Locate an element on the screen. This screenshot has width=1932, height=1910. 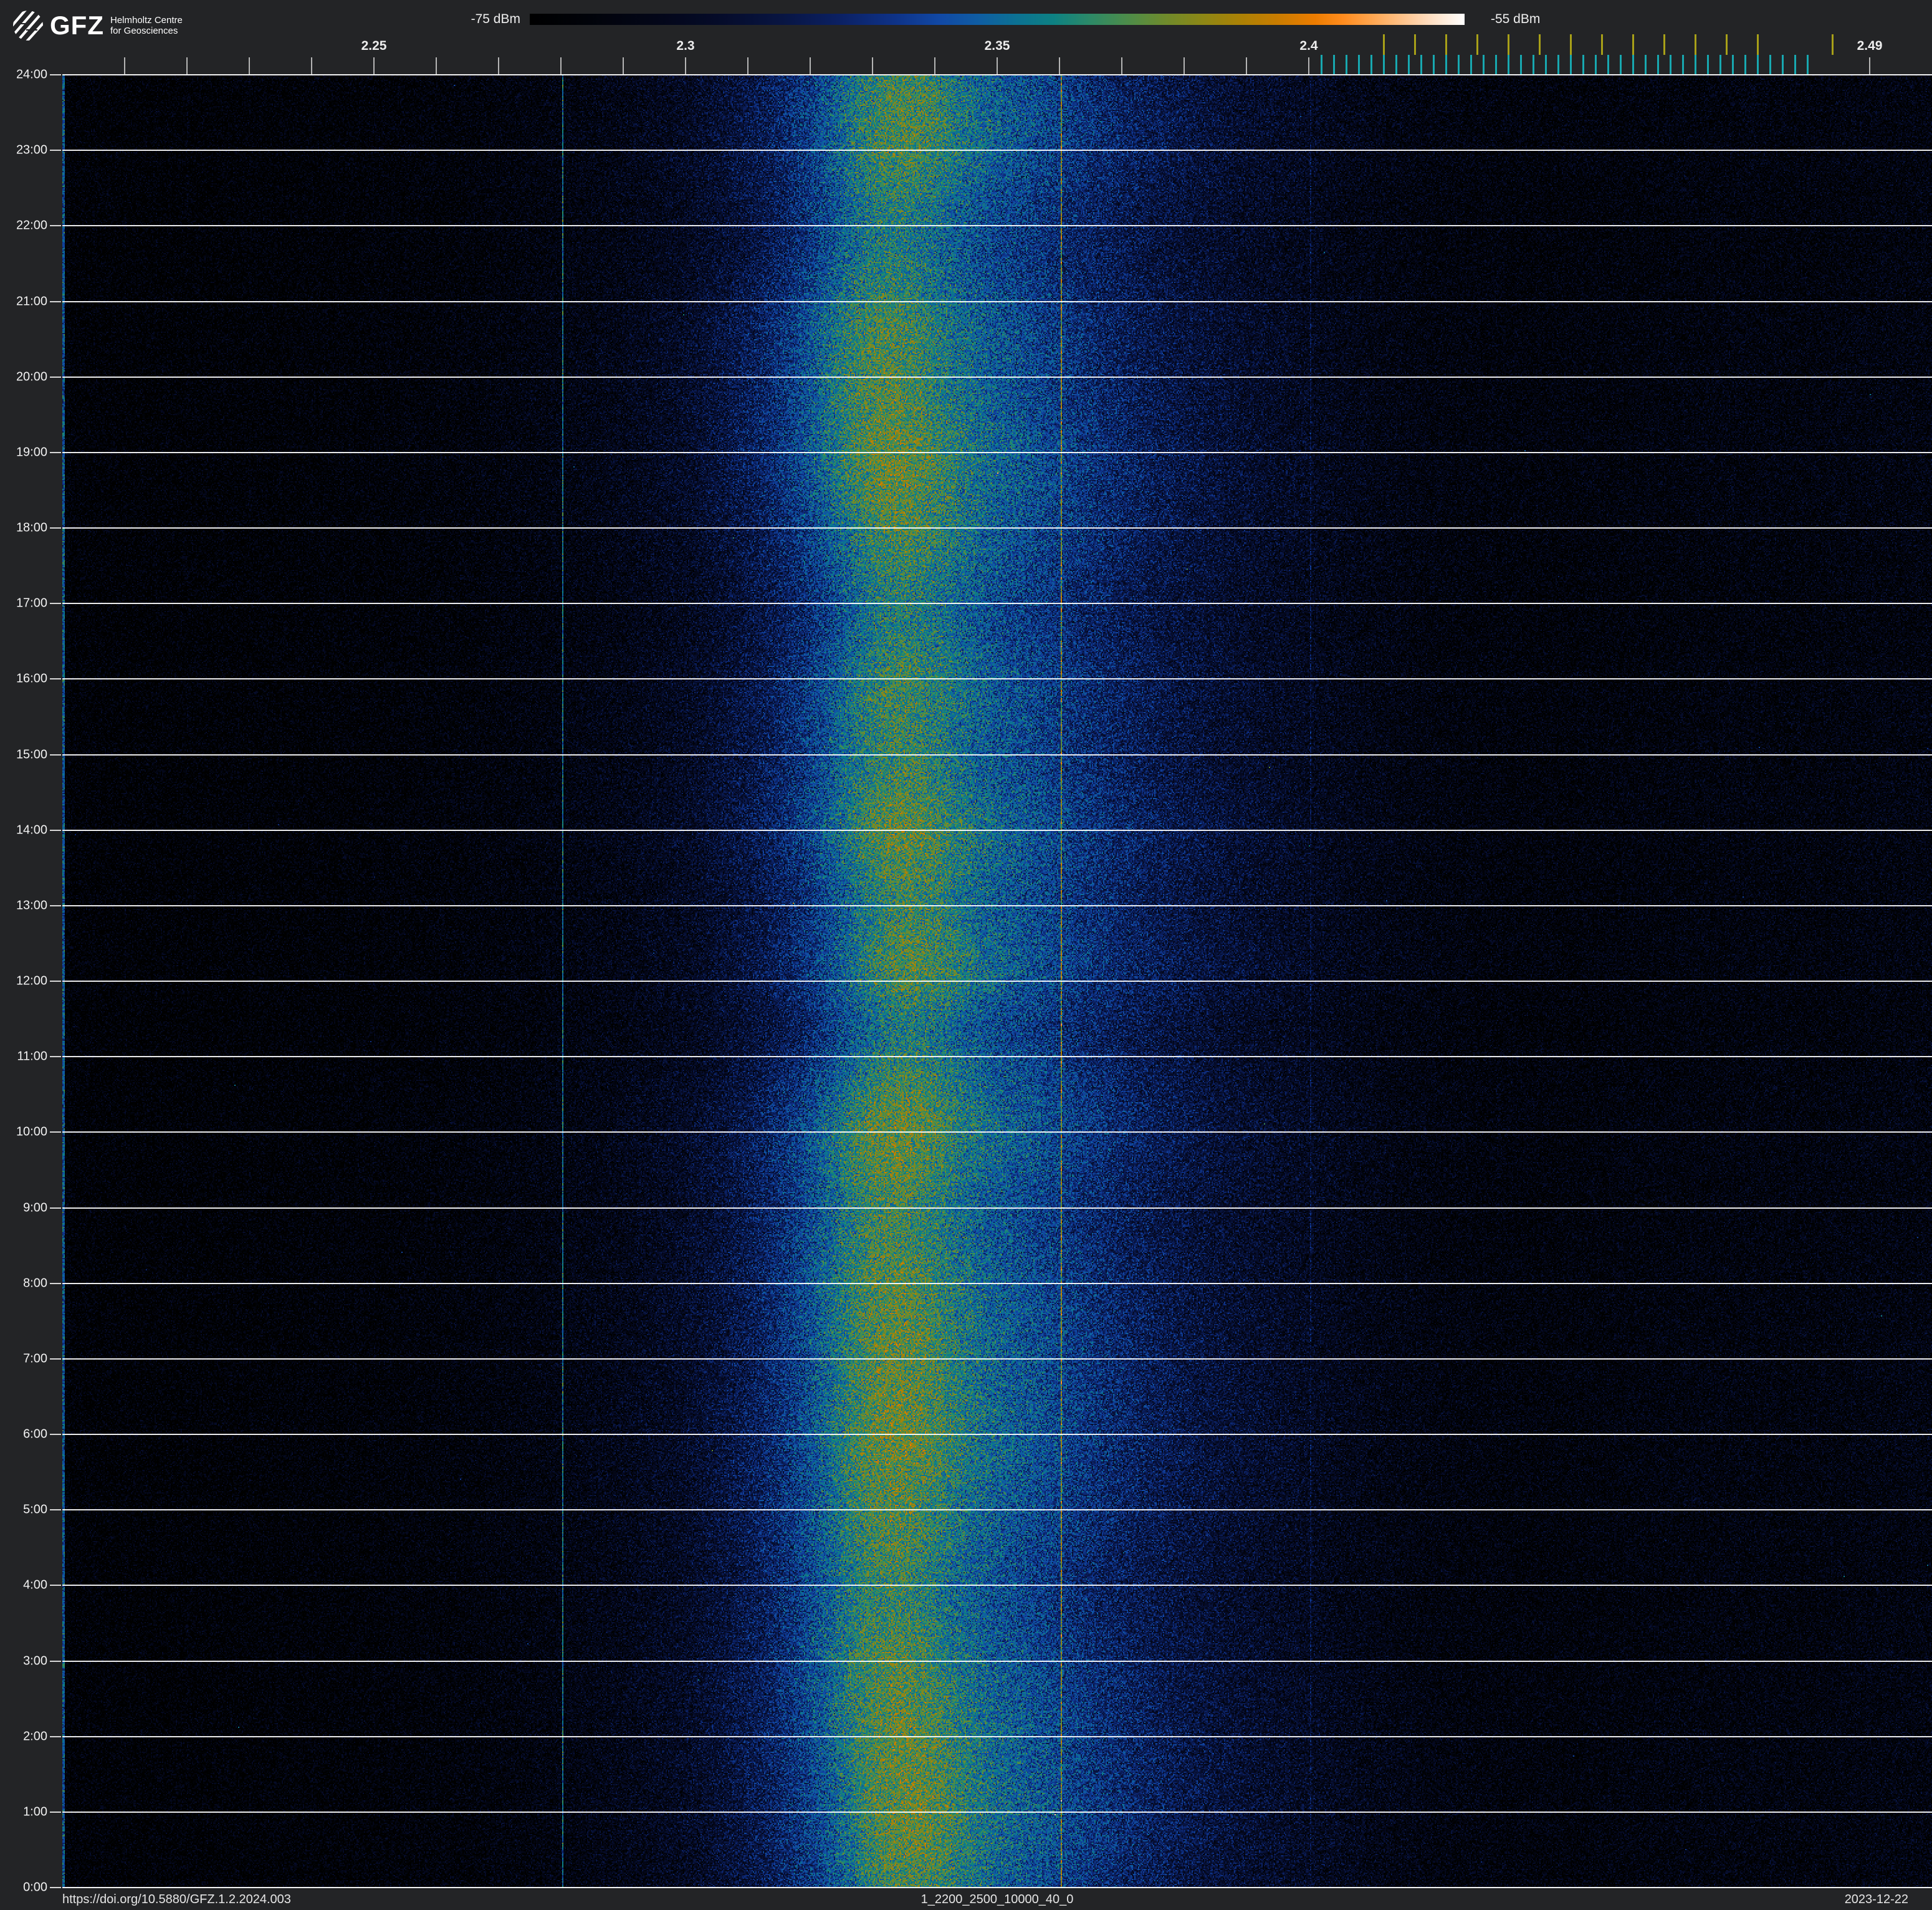
time-tick-label: 12:00 is located at coordinates (31, 981).